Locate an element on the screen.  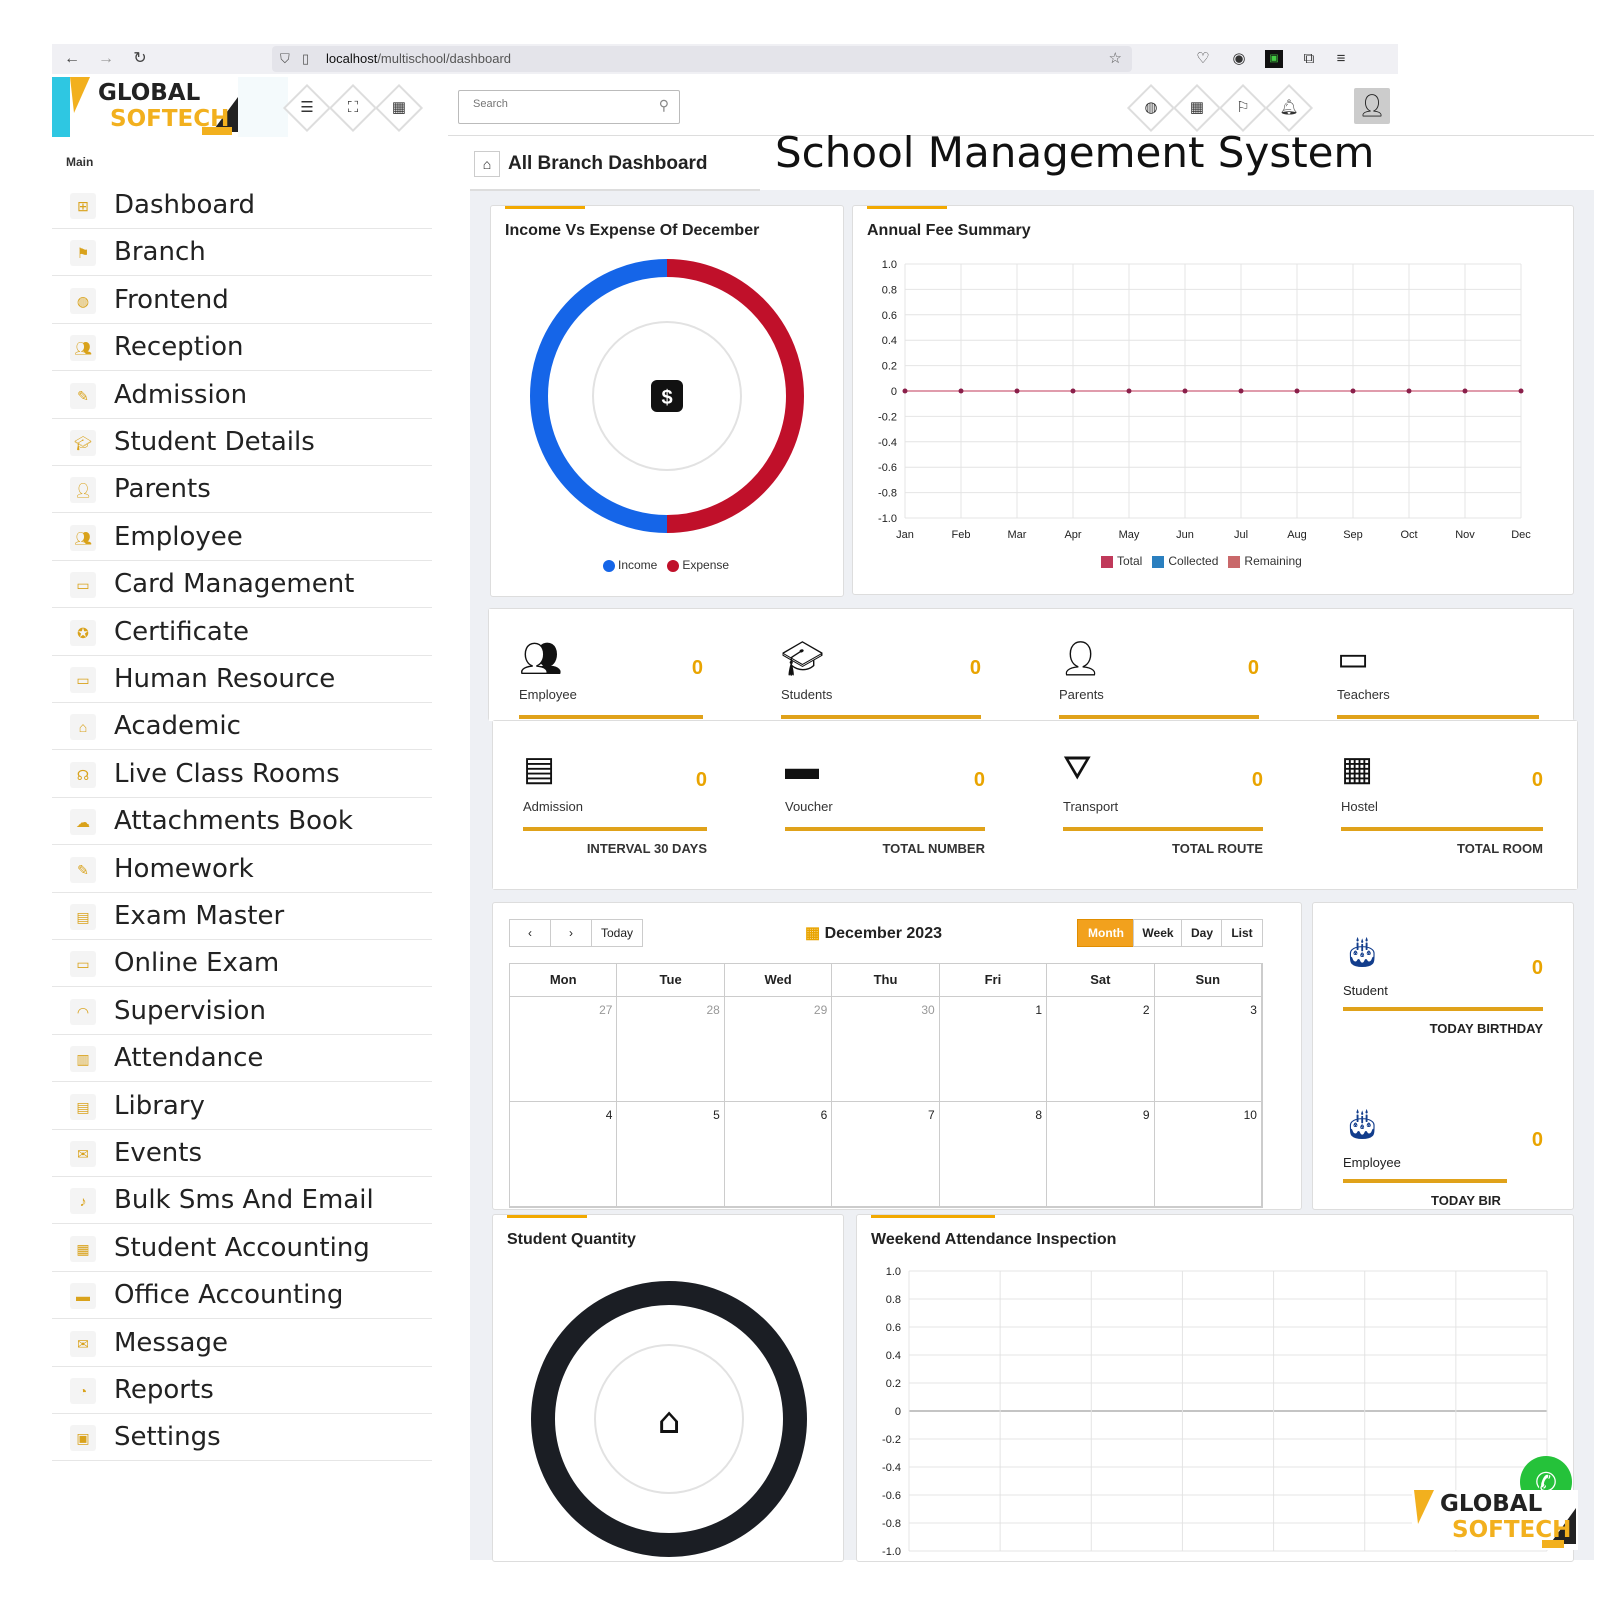
birthday-cake-icon: 🎂︎ is located at coordinates (1362, 952).